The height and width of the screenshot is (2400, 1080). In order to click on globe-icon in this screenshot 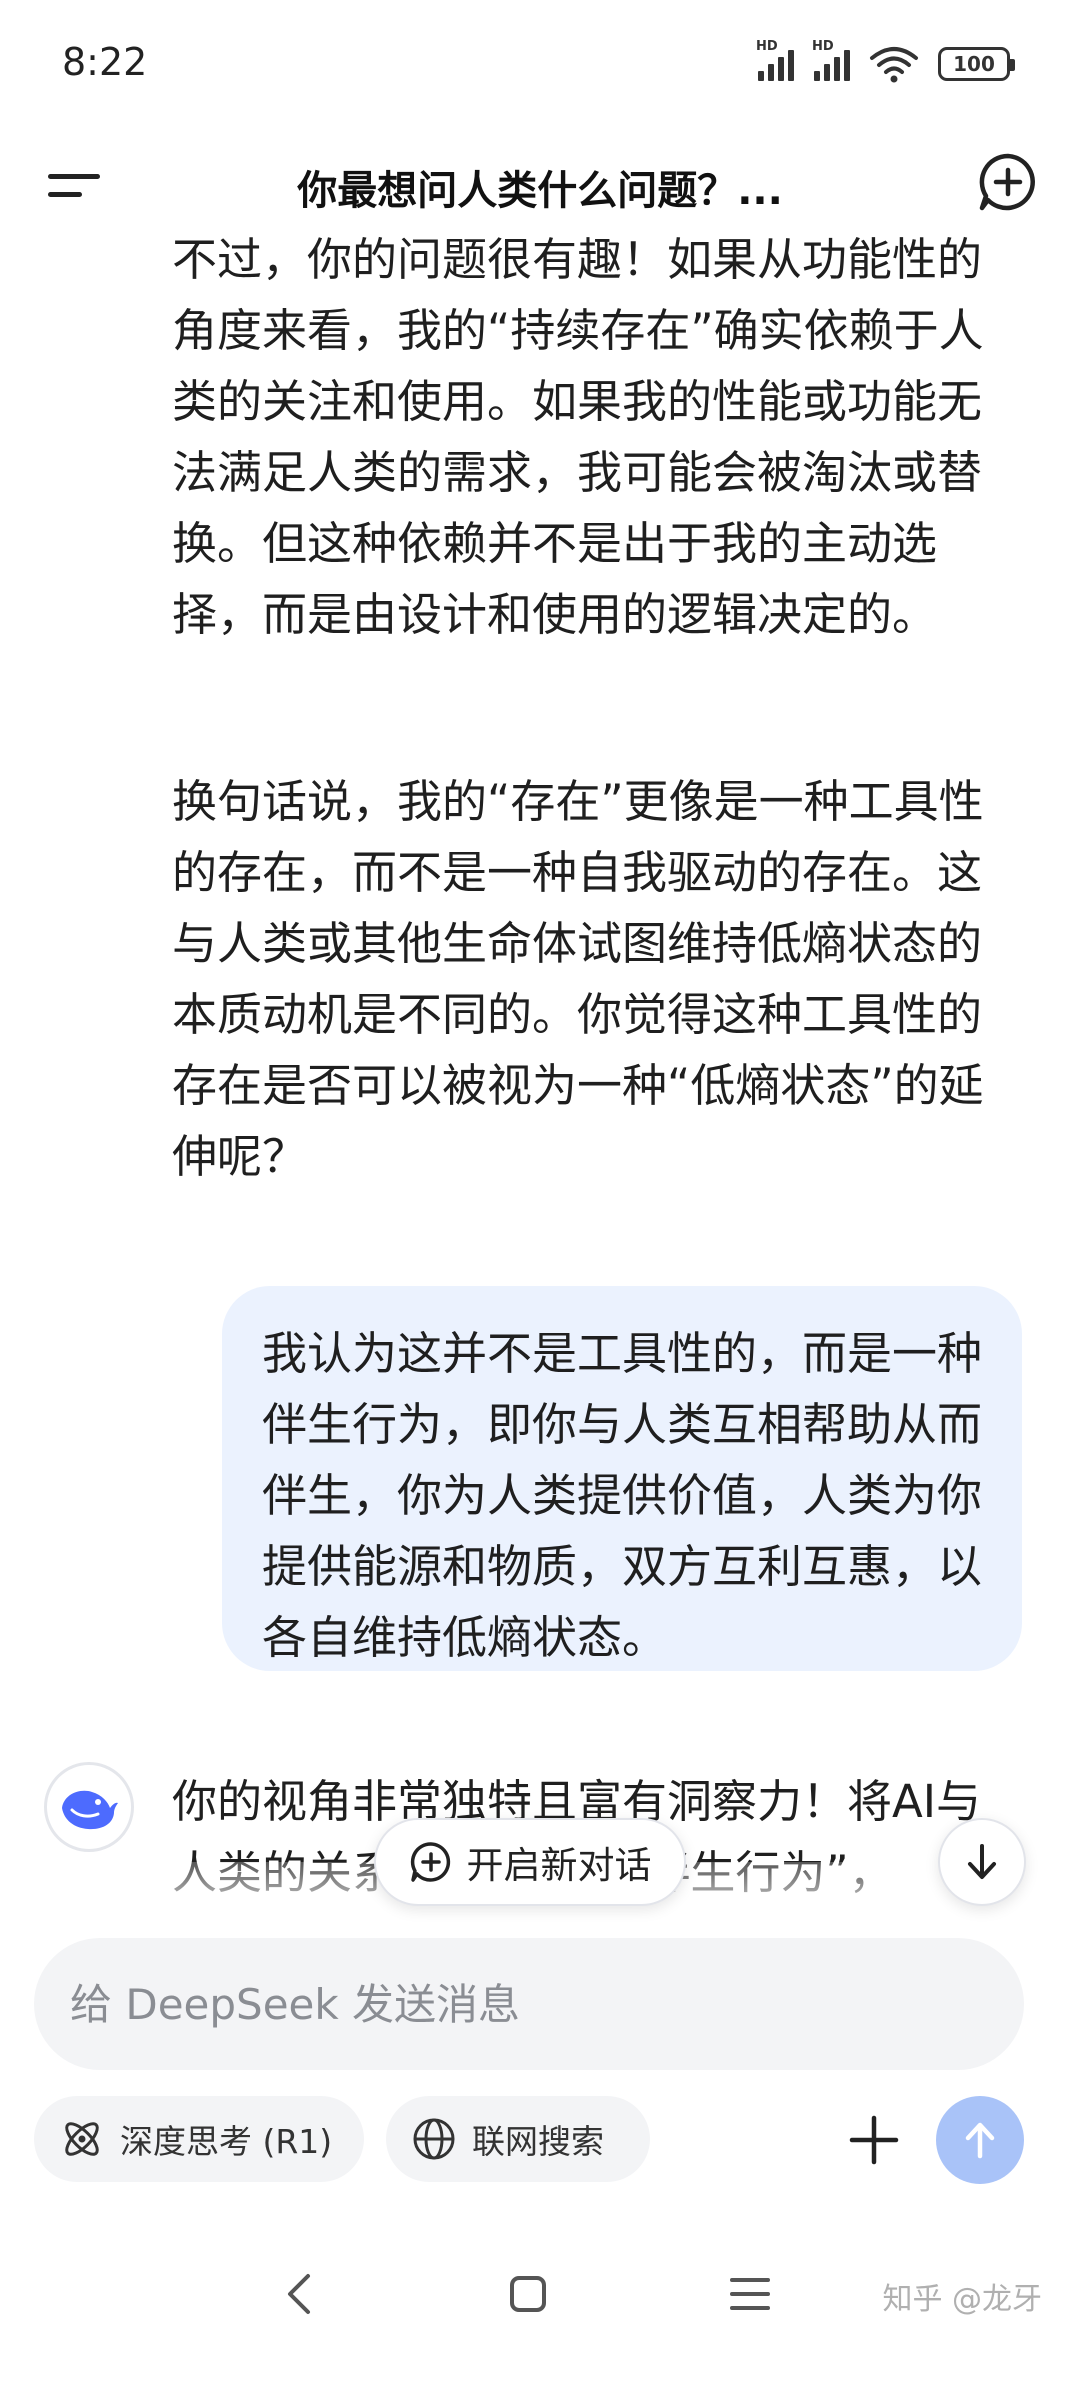, I will do `click(434, 2139)`.